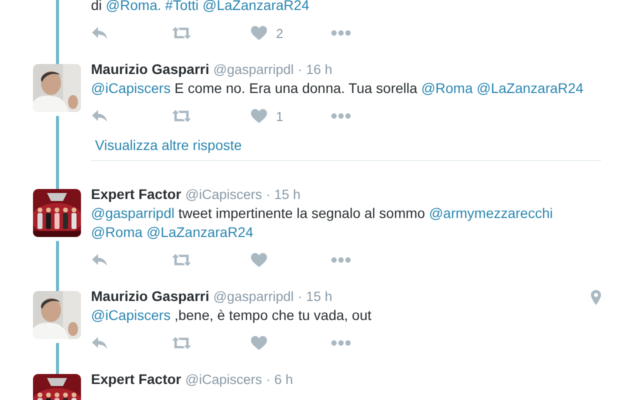  What do you see at coordinates (280, 116) in the screenshot?
I see `like-count: 1` at bounding box center [280, 116].